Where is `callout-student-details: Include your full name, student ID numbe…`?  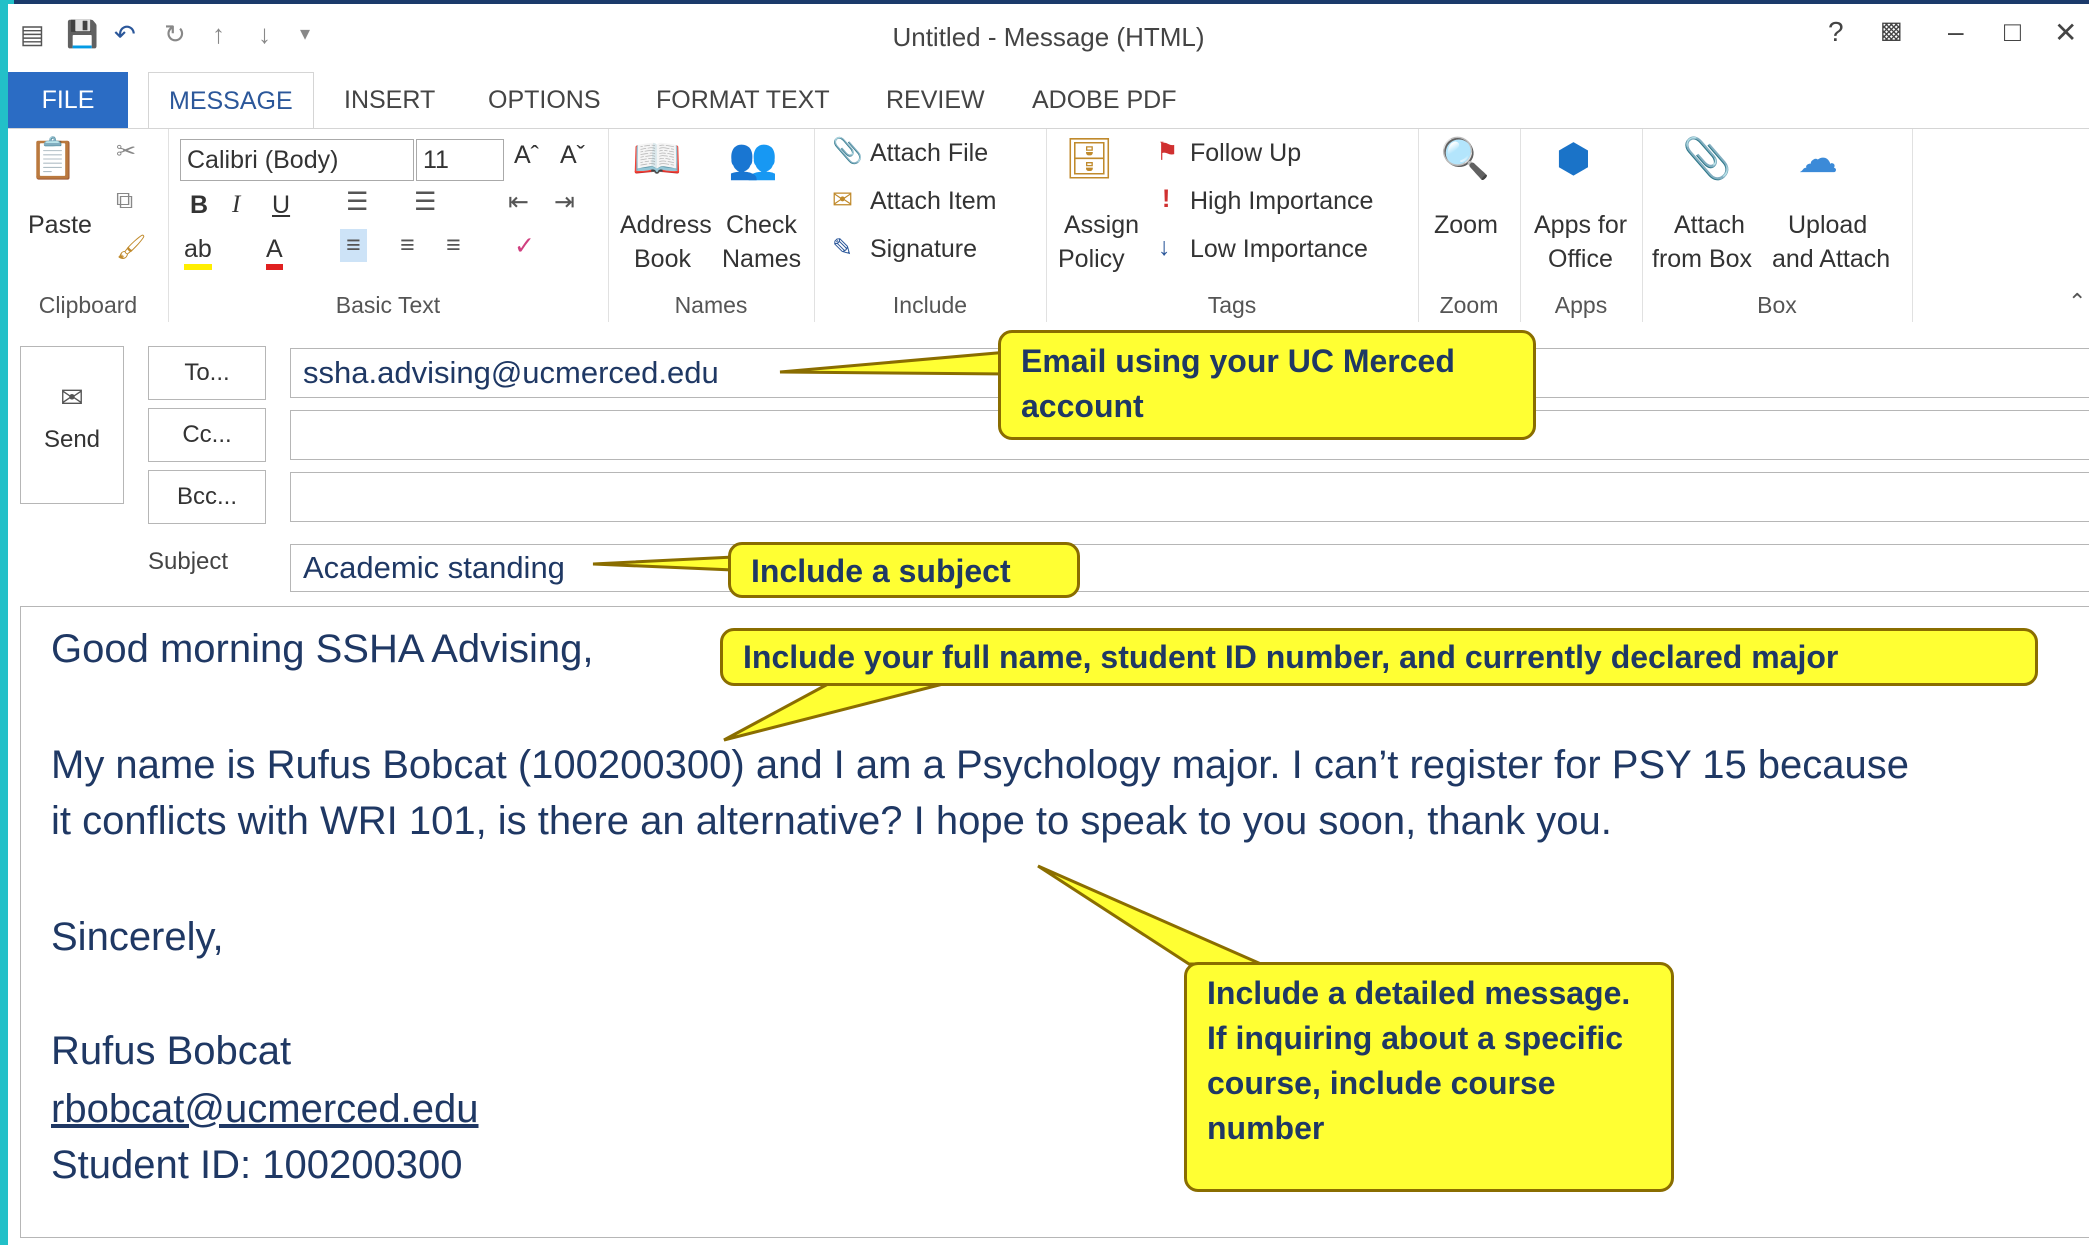 callout-student-details: Include your full name, student ID numbe… is located at coordinates (1379, 657).